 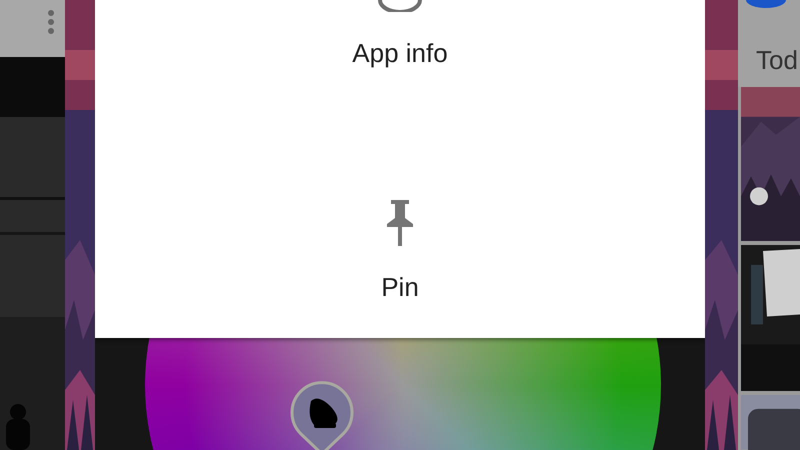 What do you see at coordinates (777, 60) in the screenshot?
I see `card-title: Tod` at bounding box center [777, 60].